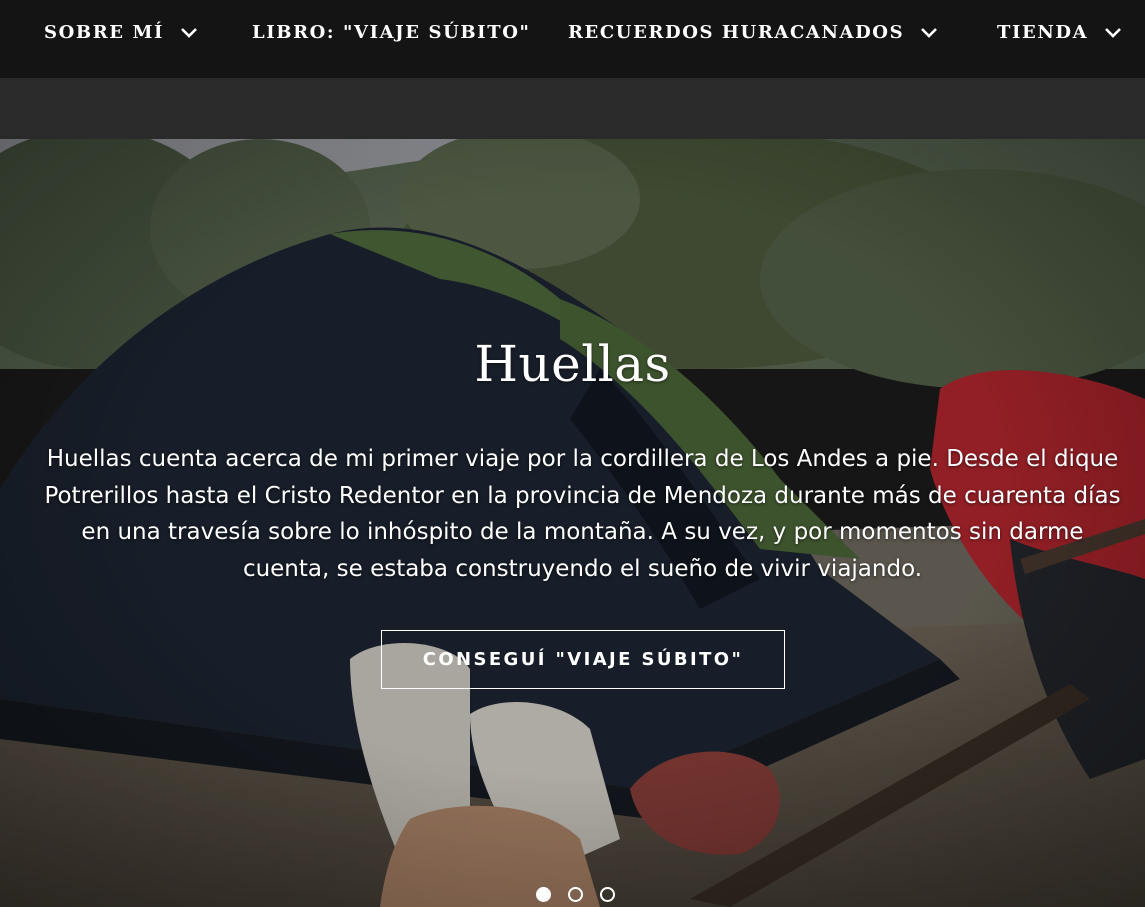 This screenshot has height=907, width=1145. Describe the element at coordinates (572, 364) in the screenshot. I see `hero-title: Huellas` at that location.